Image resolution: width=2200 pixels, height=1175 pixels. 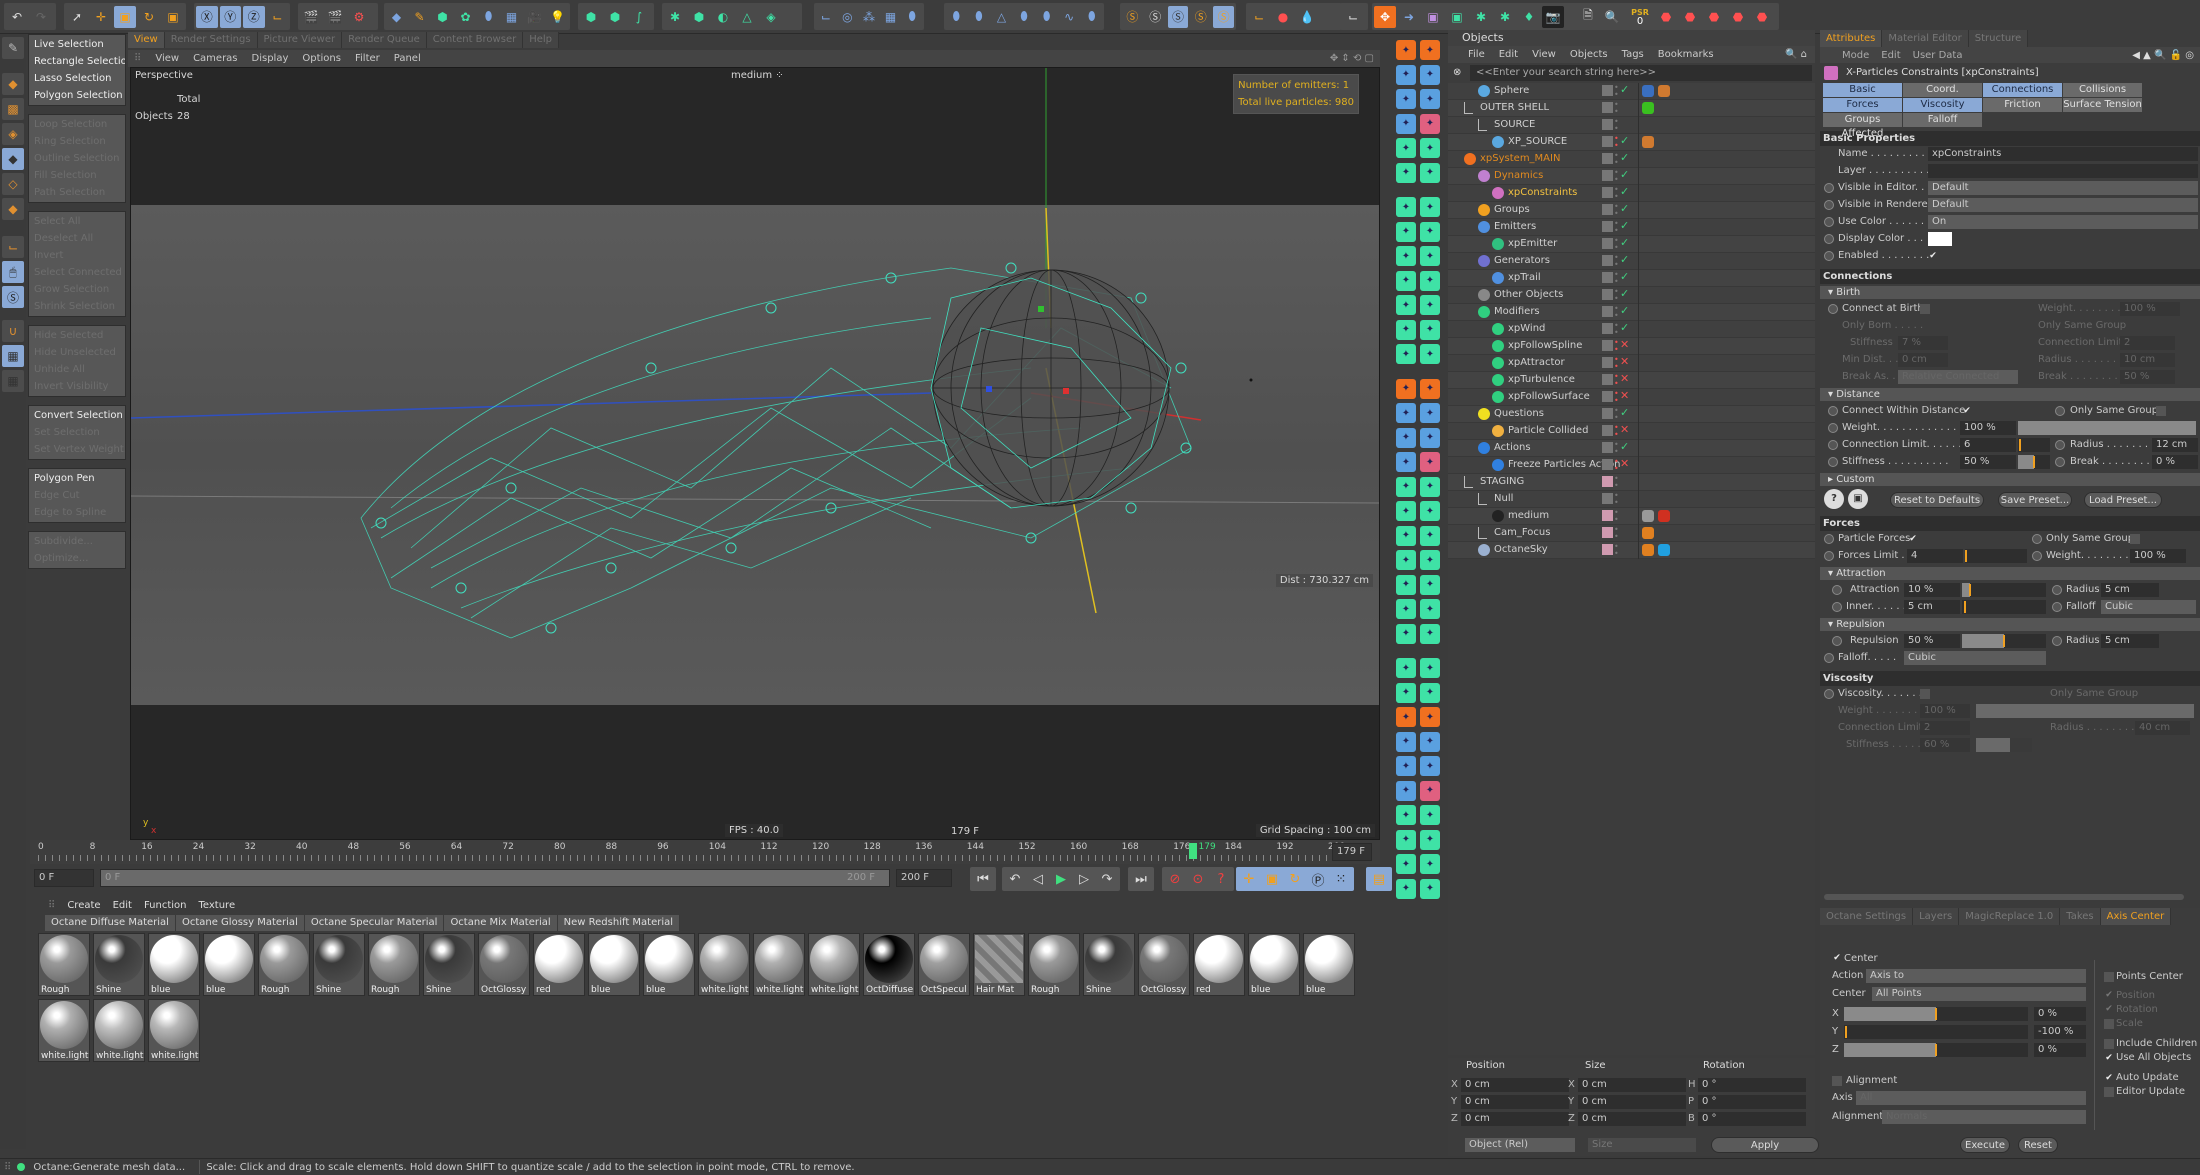 What do you see at coordinates (1353, 17) in the screenshot?
I see `null-object-icon: ⌙` at bounding box center [1353, 17].